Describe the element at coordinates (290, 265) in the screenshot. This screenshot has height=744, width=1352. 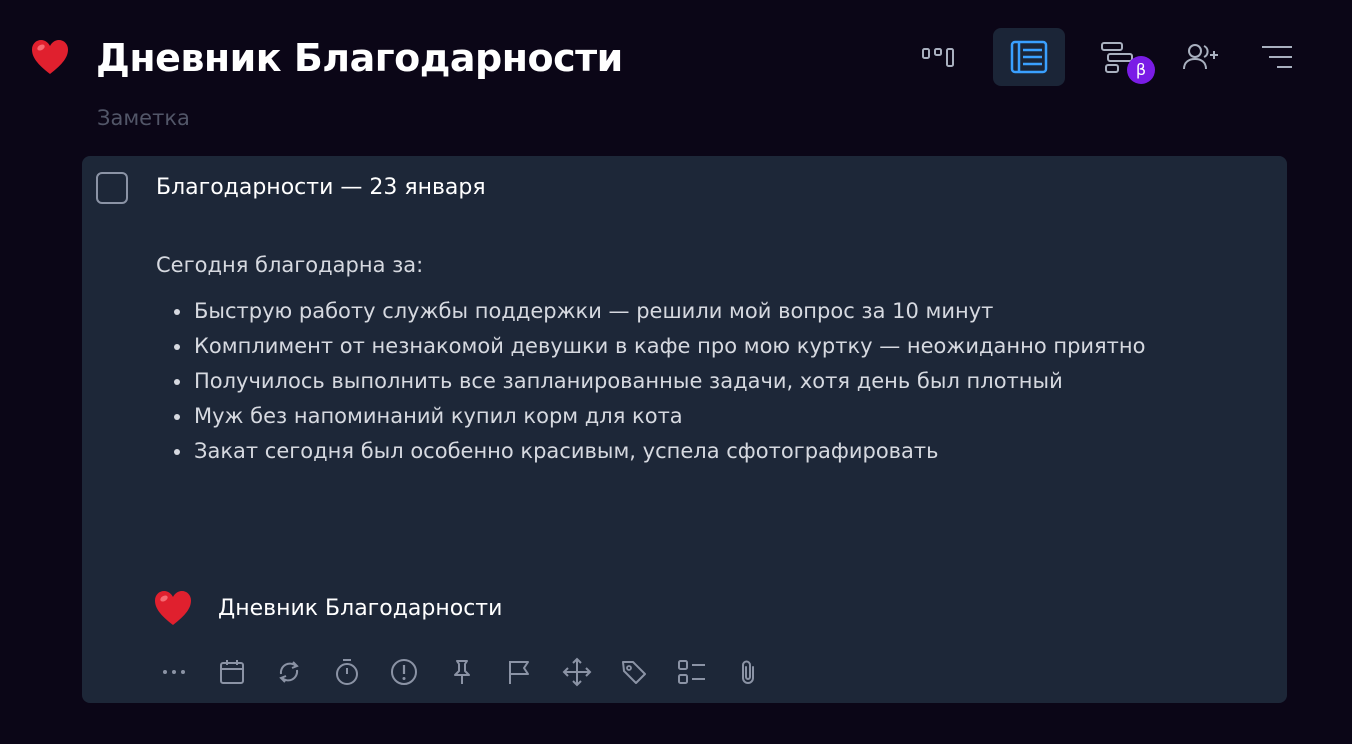
I see `note-intro: Сегодня благодарна за:` at that location.